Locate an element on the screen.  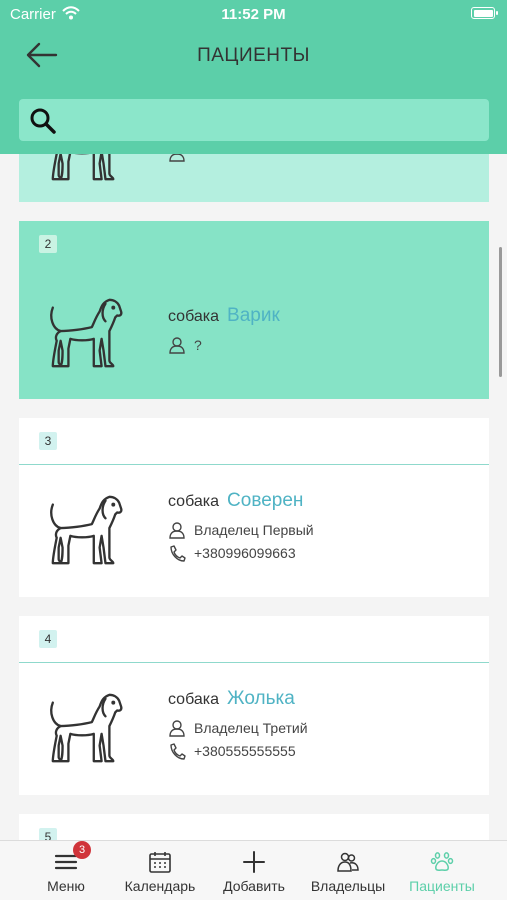
status-bar: Carrier 11:52 PM is located at coordinates (253, 15).